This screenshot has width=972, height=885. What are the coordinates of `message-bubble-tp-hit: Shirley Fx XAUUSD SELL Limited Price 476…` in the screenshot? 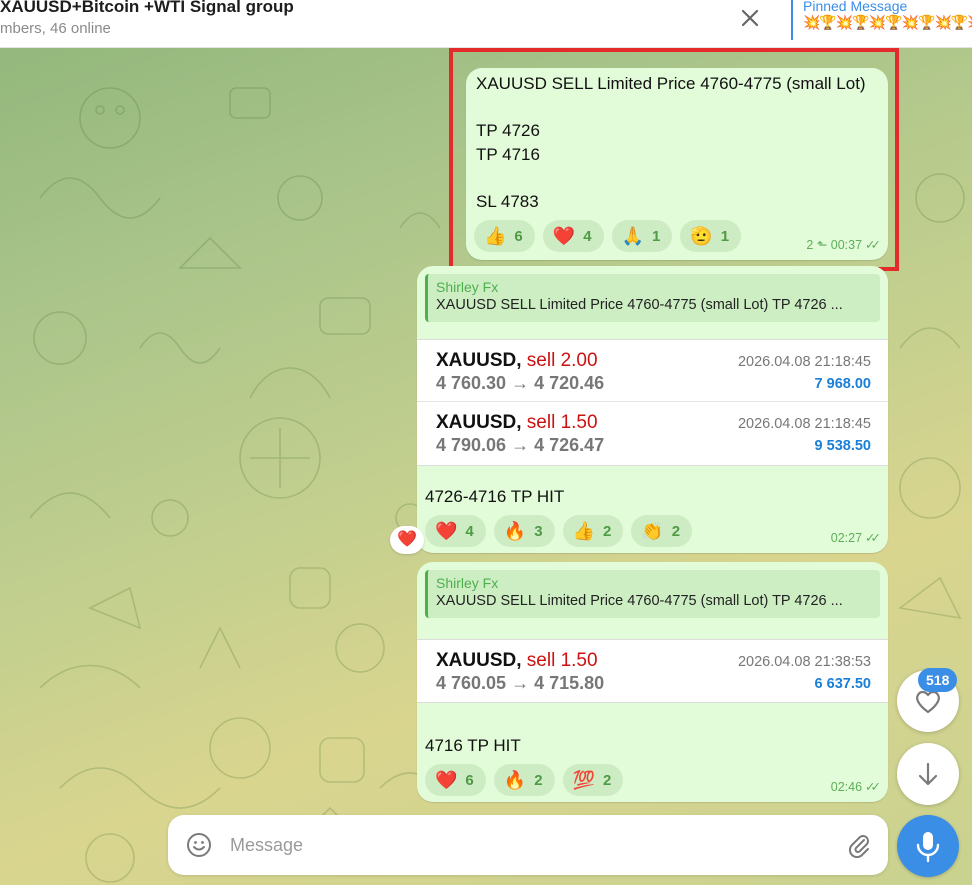 It's located at (652, 682).